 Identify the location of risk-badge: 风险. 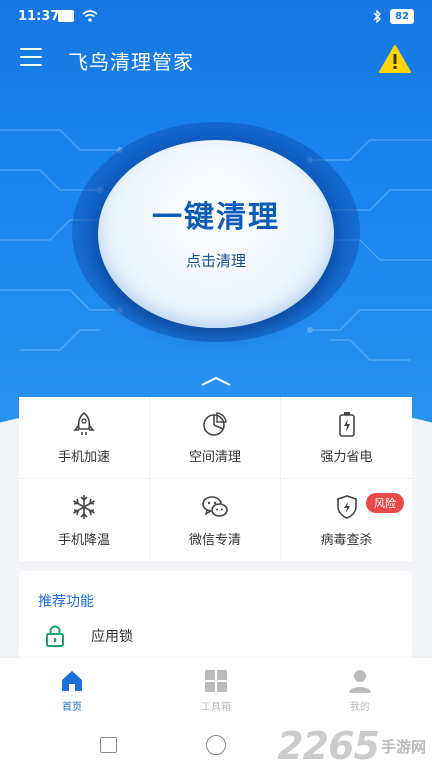
(385, 503).